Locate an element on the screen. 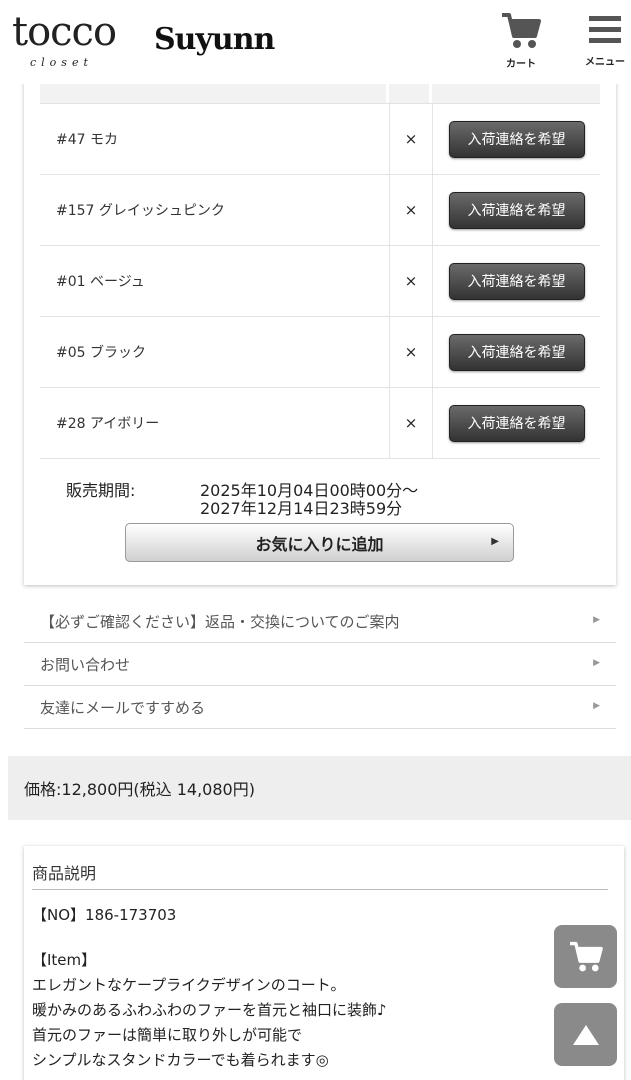 The width and height of the screenshot is (631, 1080). header-cart-button: カート is located at coordinates (521, 41).